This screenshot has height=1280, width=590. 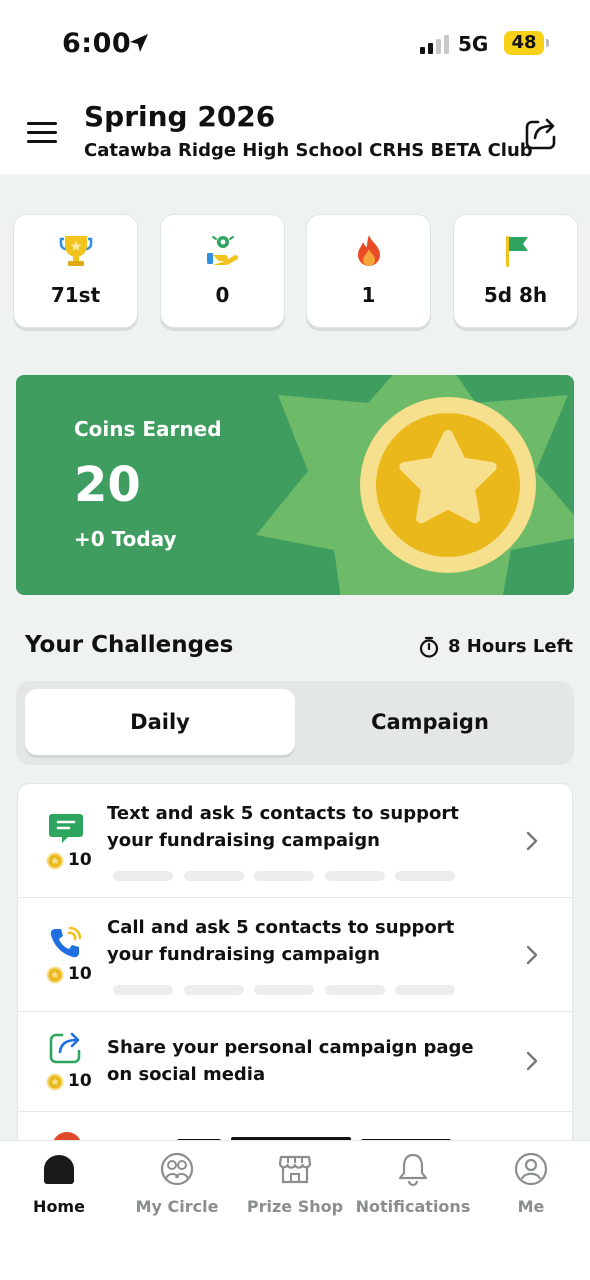 I want to click on bottom-tab-bar: Home My Circle Prize Shop Notifications, so click(x=295, y=1210).